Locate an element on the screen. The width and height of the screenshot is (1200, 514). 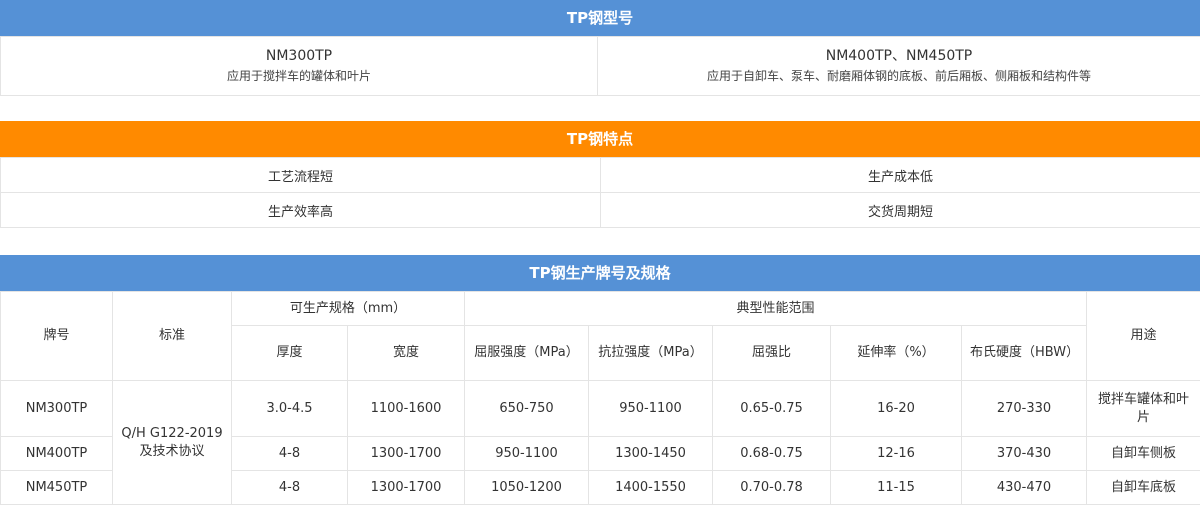
cell-use: 自卸车底板 is located at coordinates (1143, 487).